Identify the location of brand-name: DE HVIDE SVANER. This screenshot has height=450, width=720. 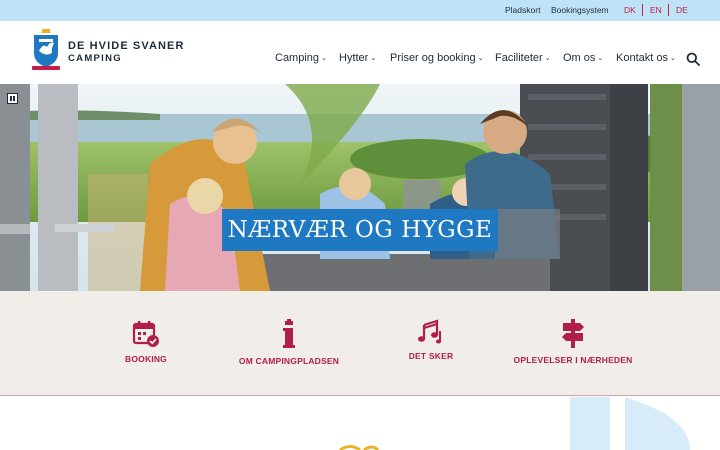
(126, 46).